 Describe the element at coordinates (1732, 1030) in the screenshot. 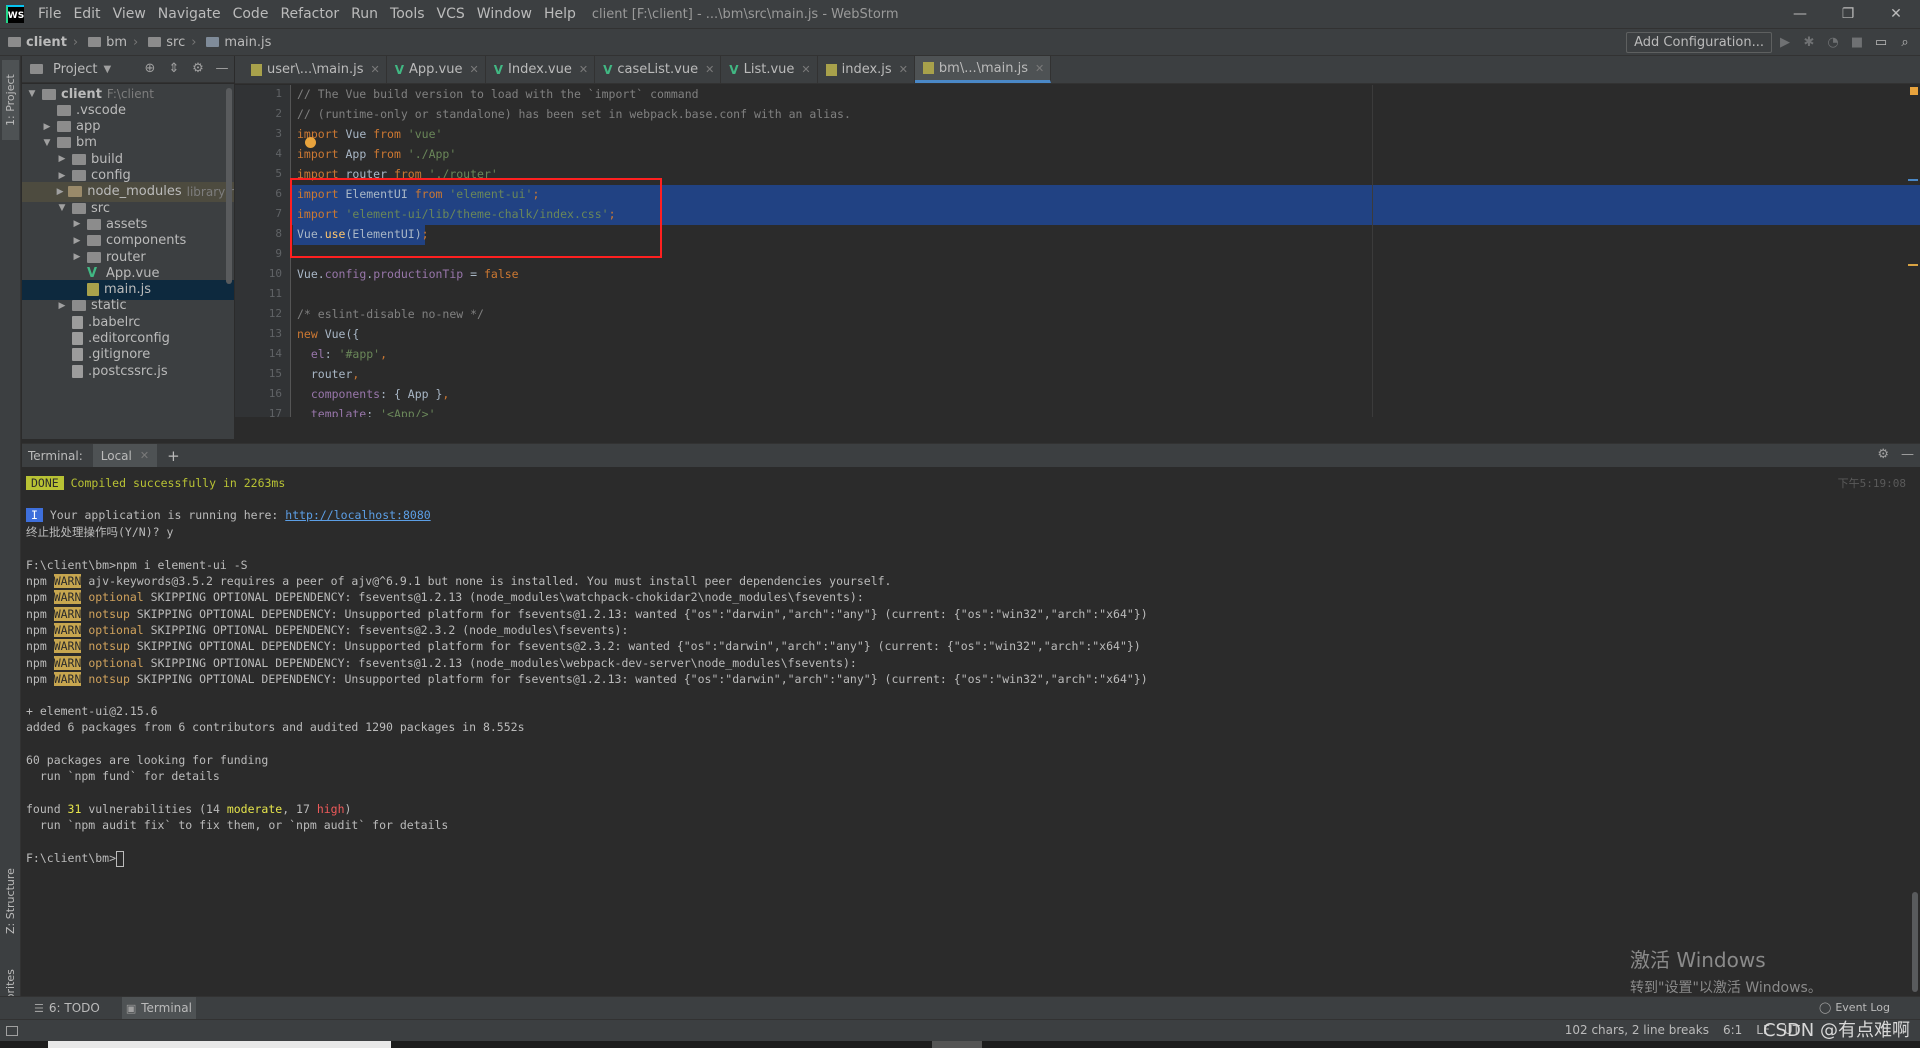

I see `caret-position: 6:1` at that location.